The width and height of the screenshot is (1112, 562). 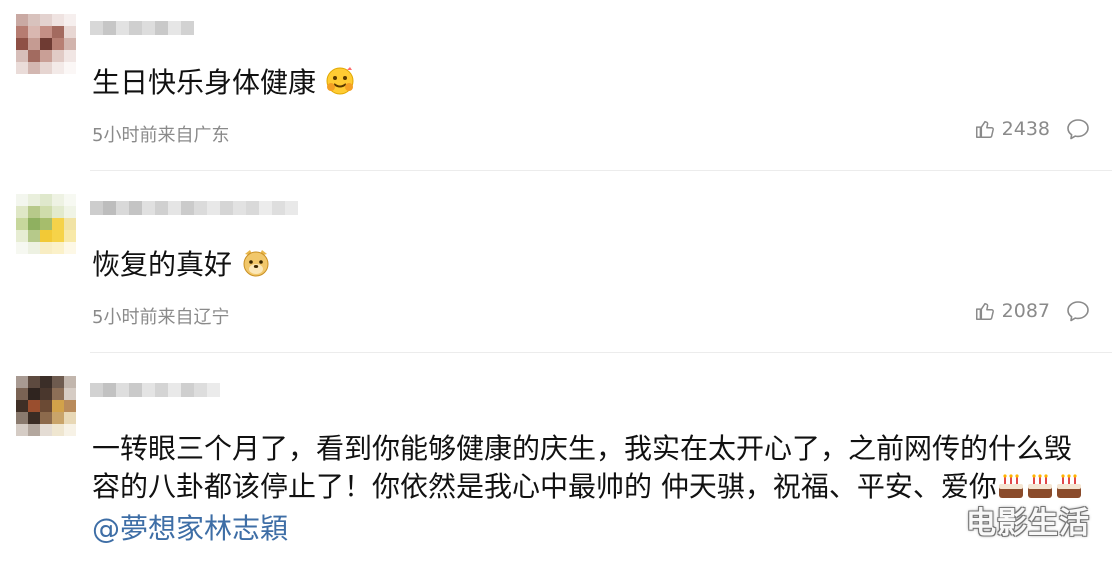 What do you see at coordinates (1028, 523) in the screenshot?
I see `watermark: 电影生活` at bounding box center [1028, 523].